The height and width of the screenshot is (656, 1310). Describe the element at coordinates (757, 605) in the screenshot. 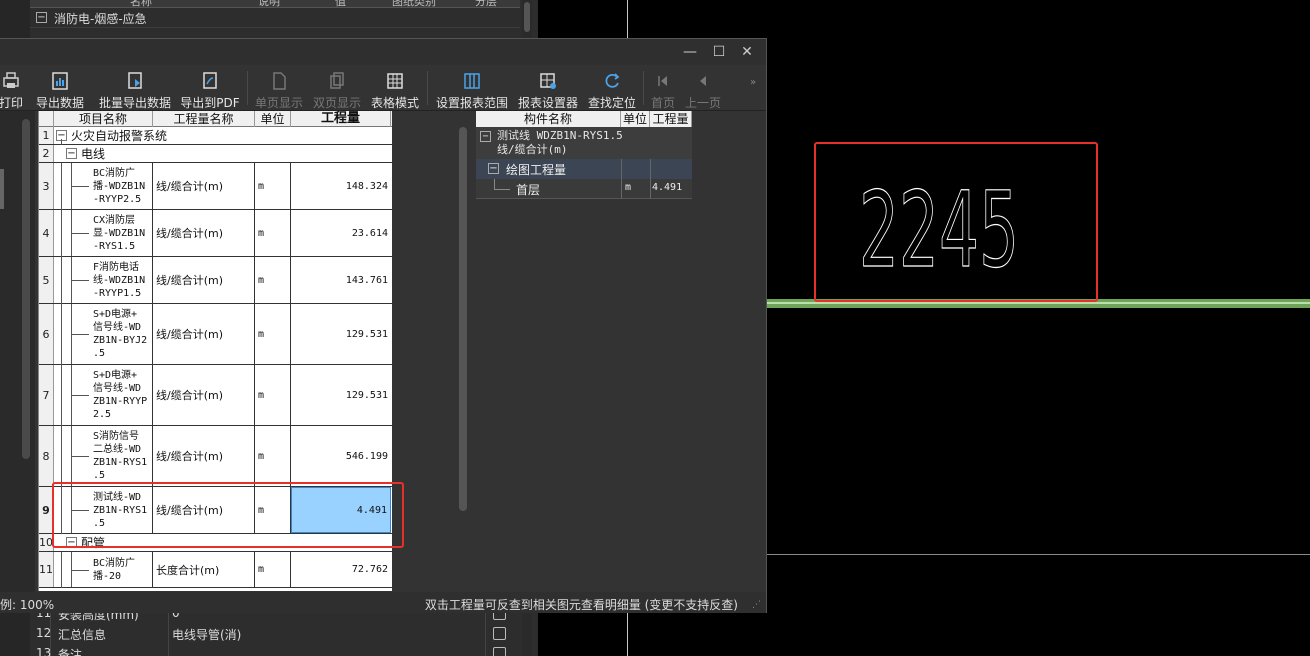

I see `resize-grip-icon: ⋰` at that location.